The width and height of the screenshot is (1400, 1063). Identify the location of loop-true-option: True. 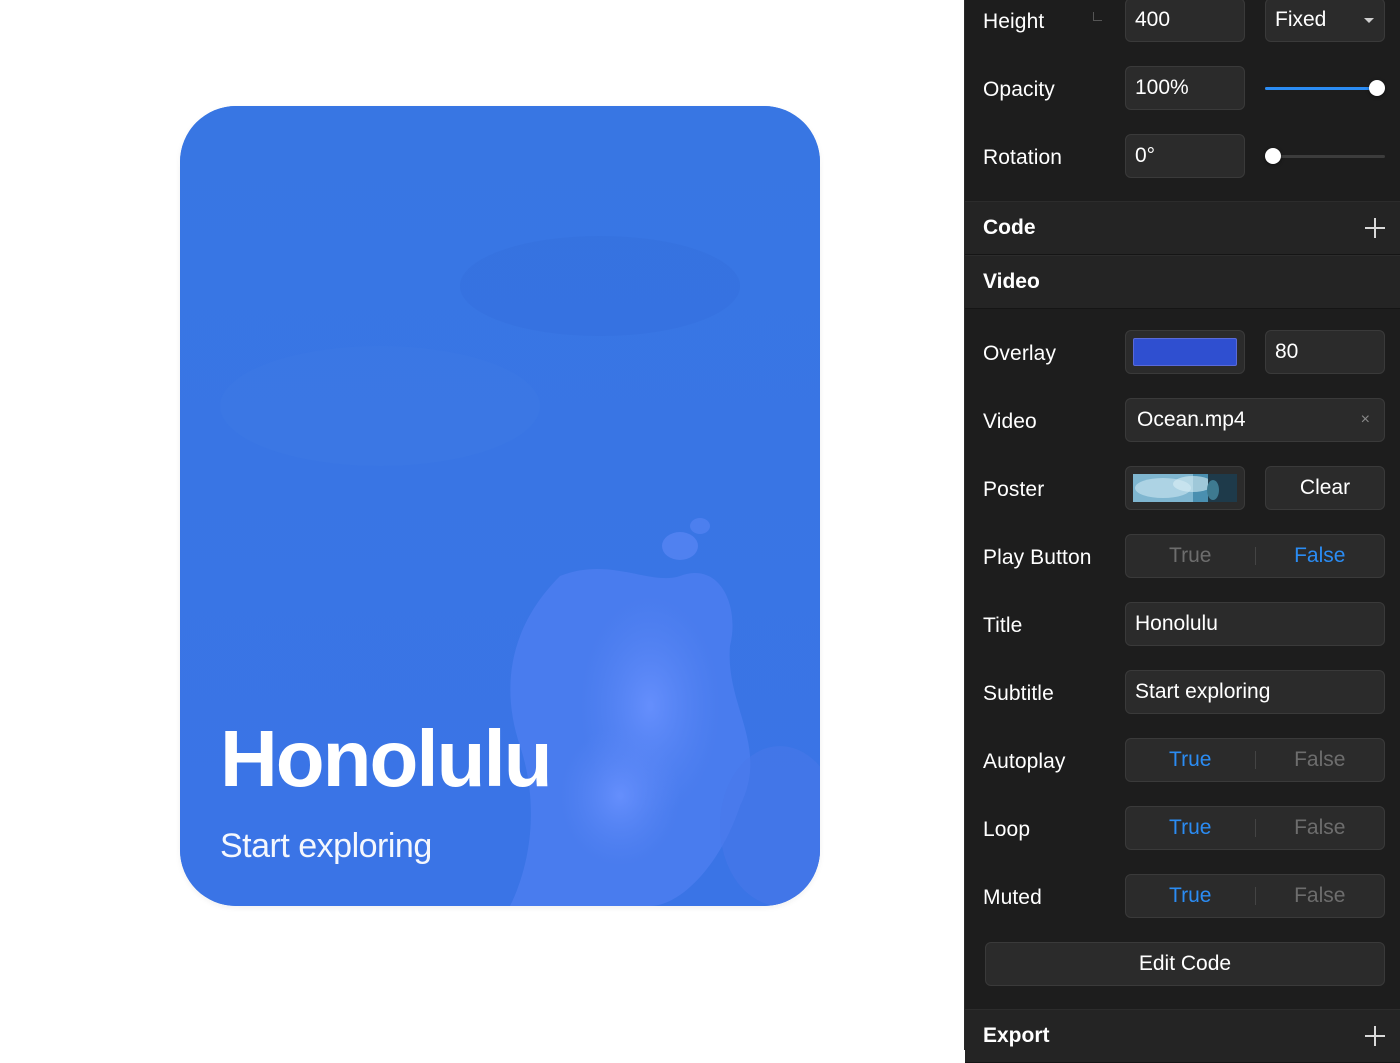
(1190, 828).